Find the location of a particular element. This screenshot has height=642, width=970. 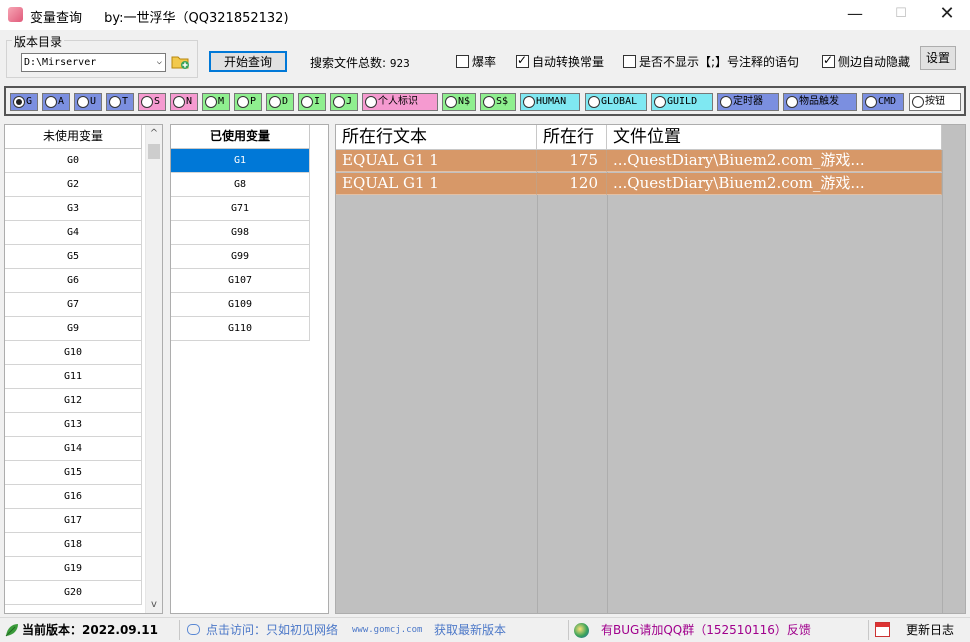

list-item: G17 is located at coordinates (73, 521).